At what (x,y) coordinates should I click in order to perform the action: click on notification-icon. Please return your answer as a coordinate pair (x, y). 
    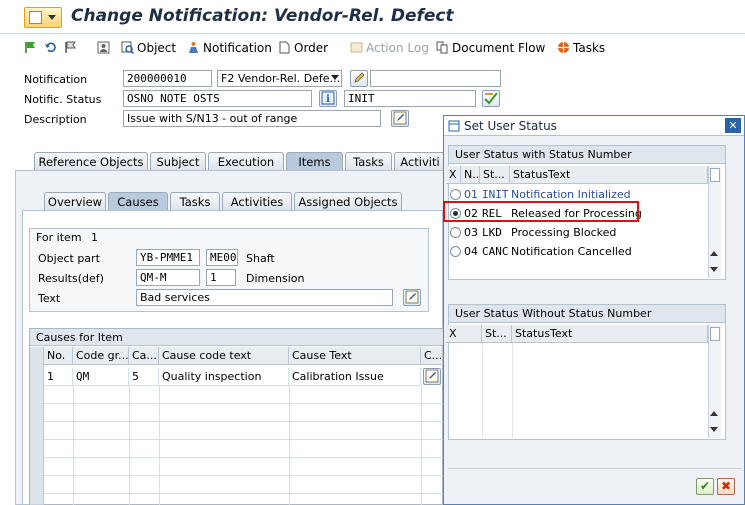
    Looking at the image, I should click on (193, 47).